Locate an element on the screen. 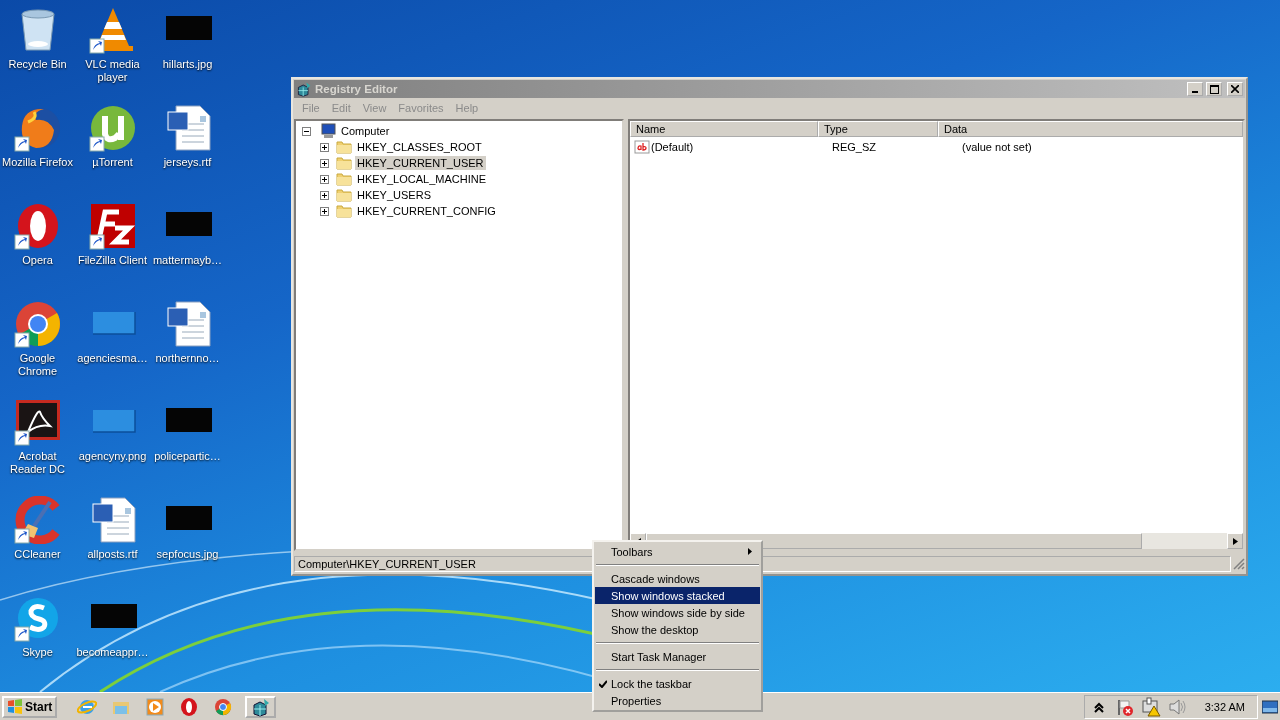 Image resolution: width=1280 pixels, height=720 pixels. menu-item: Properties is located at coordinates (677, 700).